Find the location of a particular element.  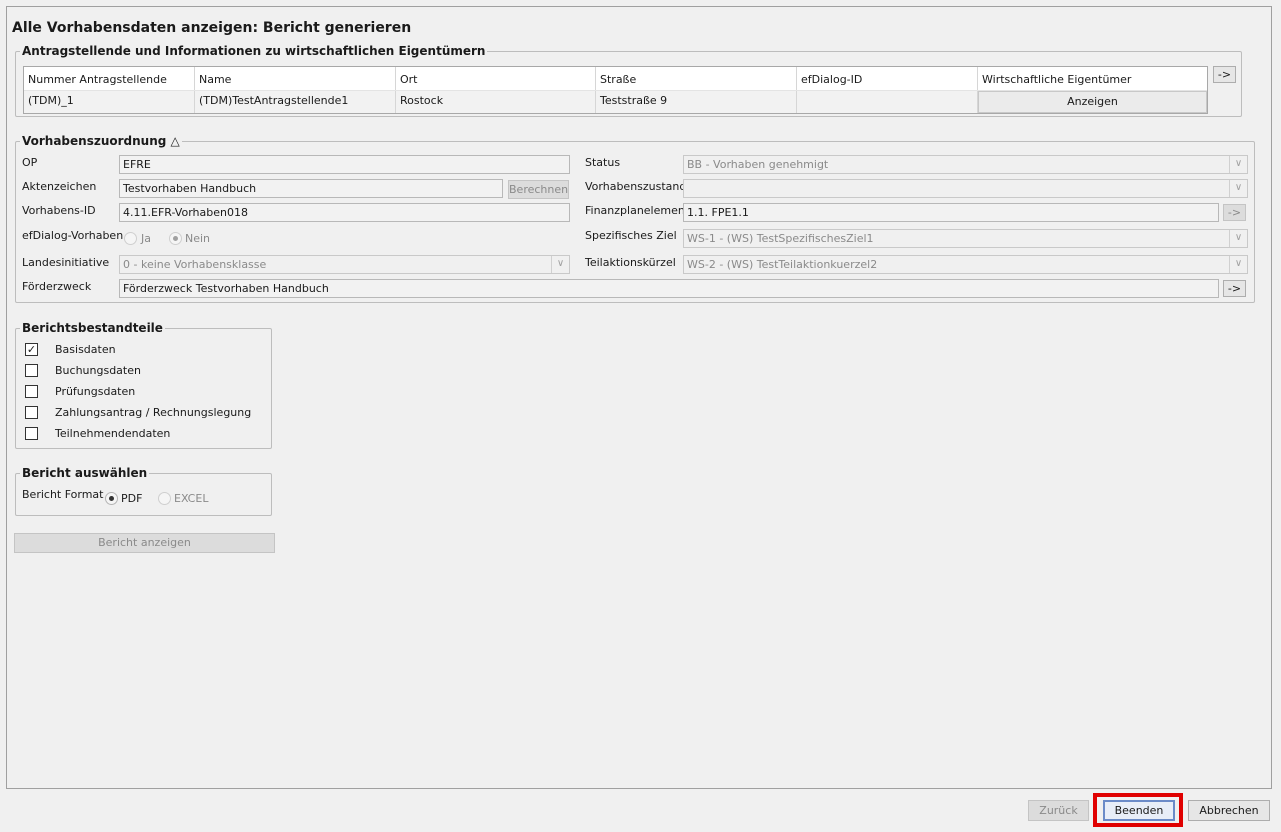

applicants-arrow-button: -> is located at coordinates (1224, 74).